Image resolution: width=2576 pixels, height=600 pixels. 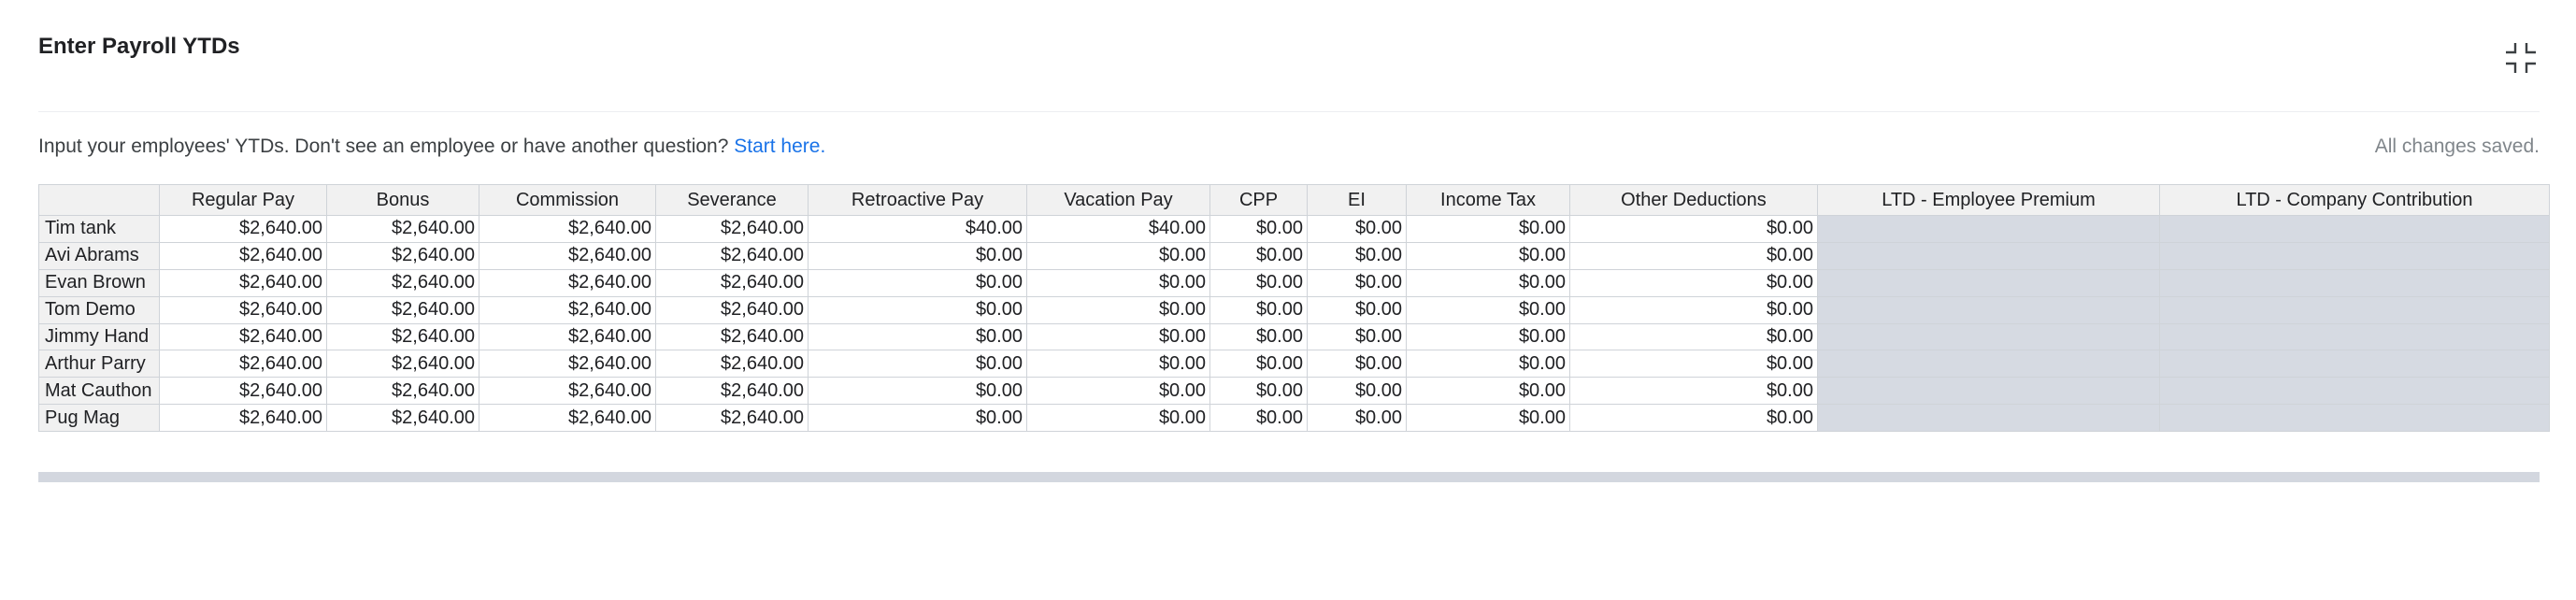 I want to click on column-header-regular-pay: Regular Pay, so click(x=243, y=200).